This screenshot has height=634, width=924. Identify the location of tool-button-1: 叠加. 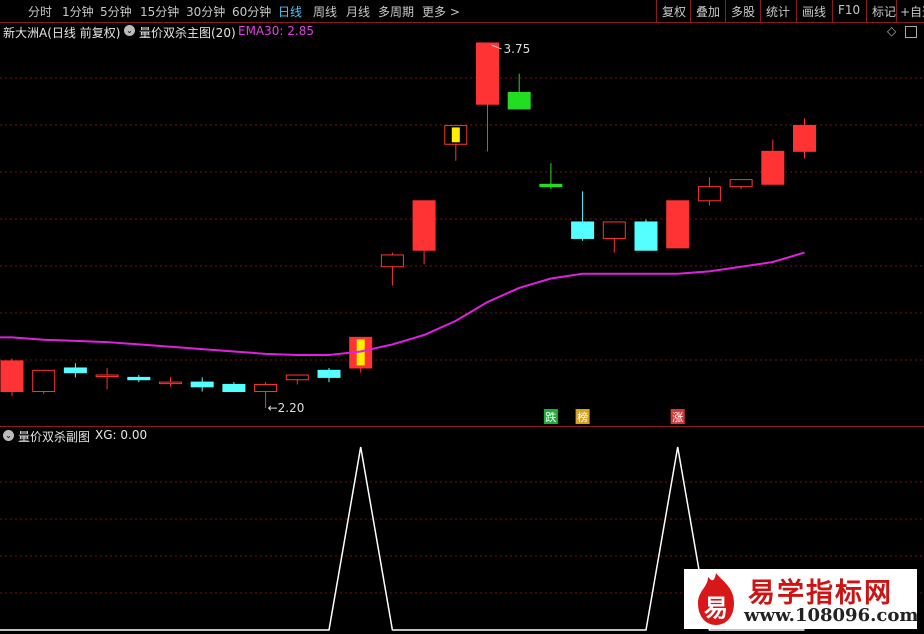
(708, 11).